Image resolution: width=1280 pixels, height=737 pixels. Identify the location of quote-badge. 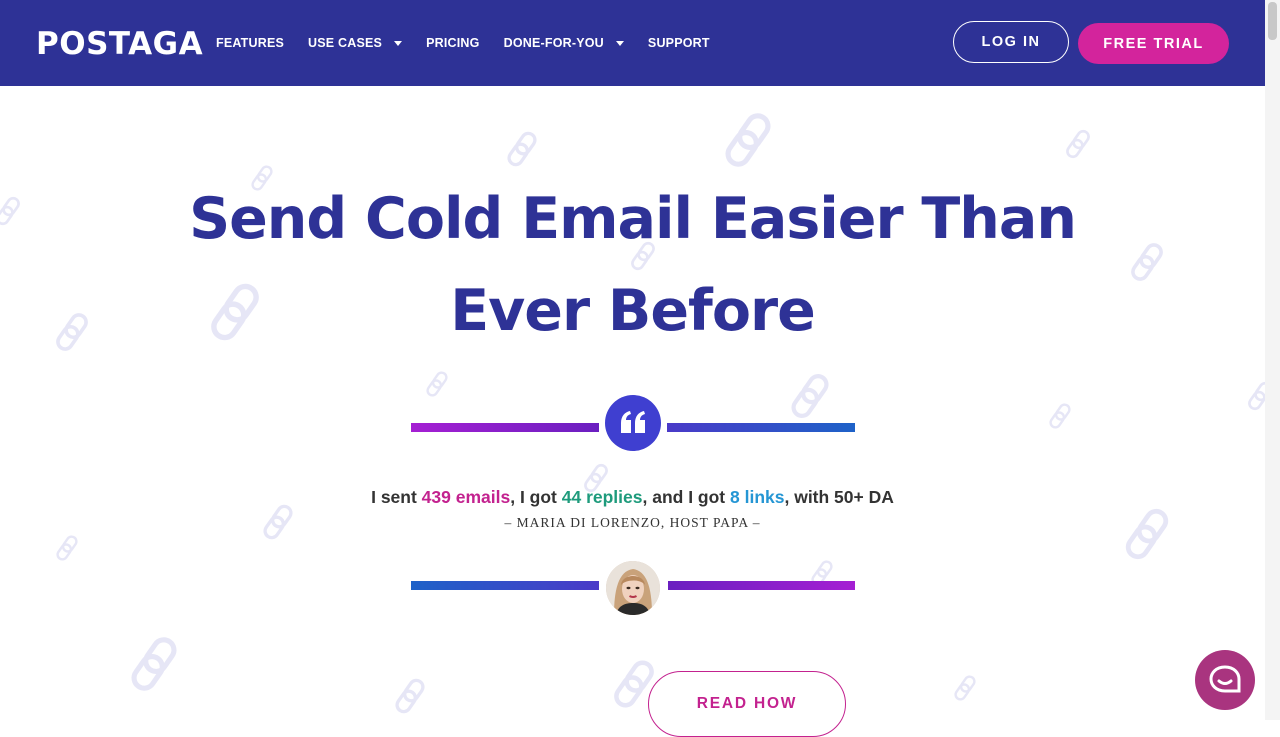
(633, 423).